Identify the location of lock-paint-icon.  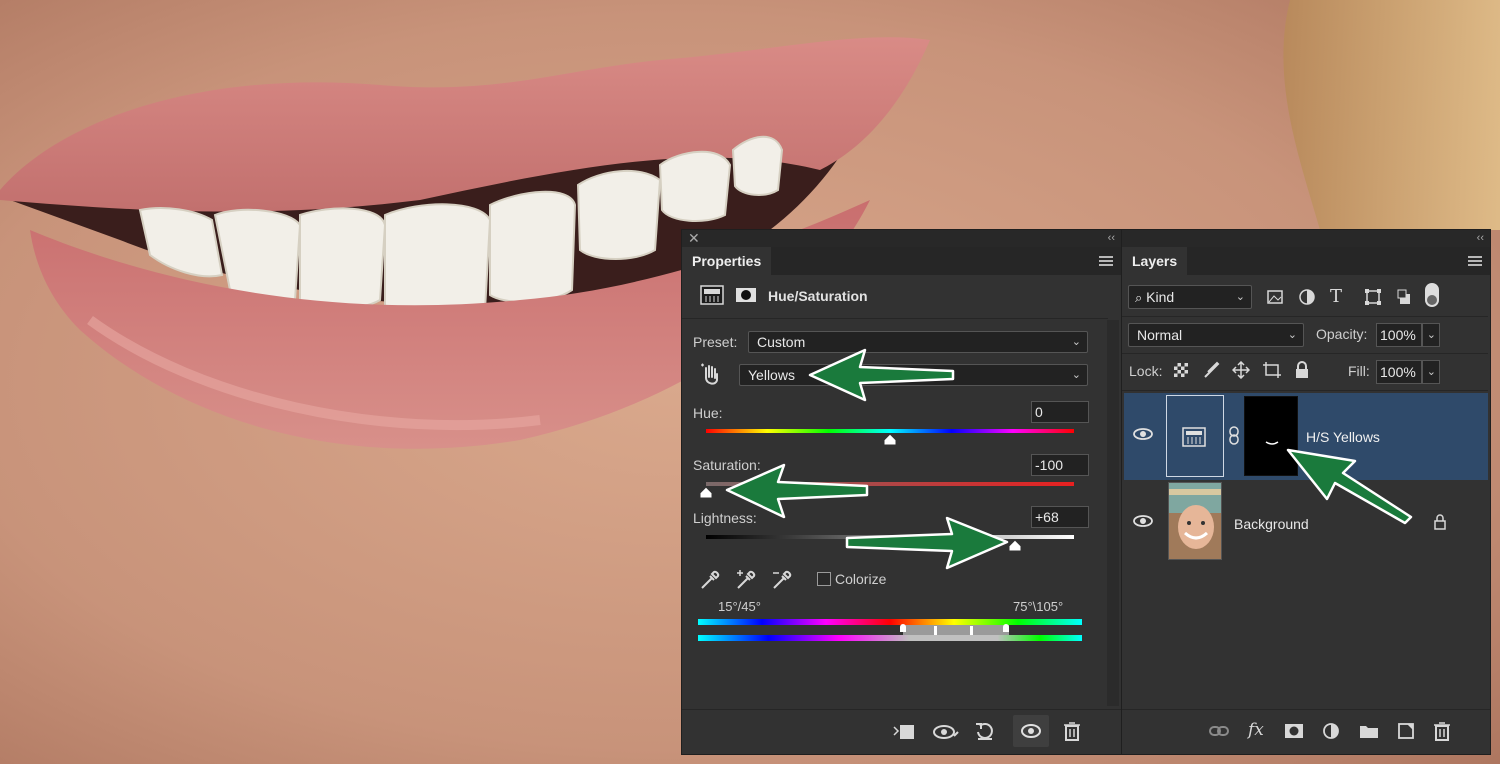
(1211, 371).